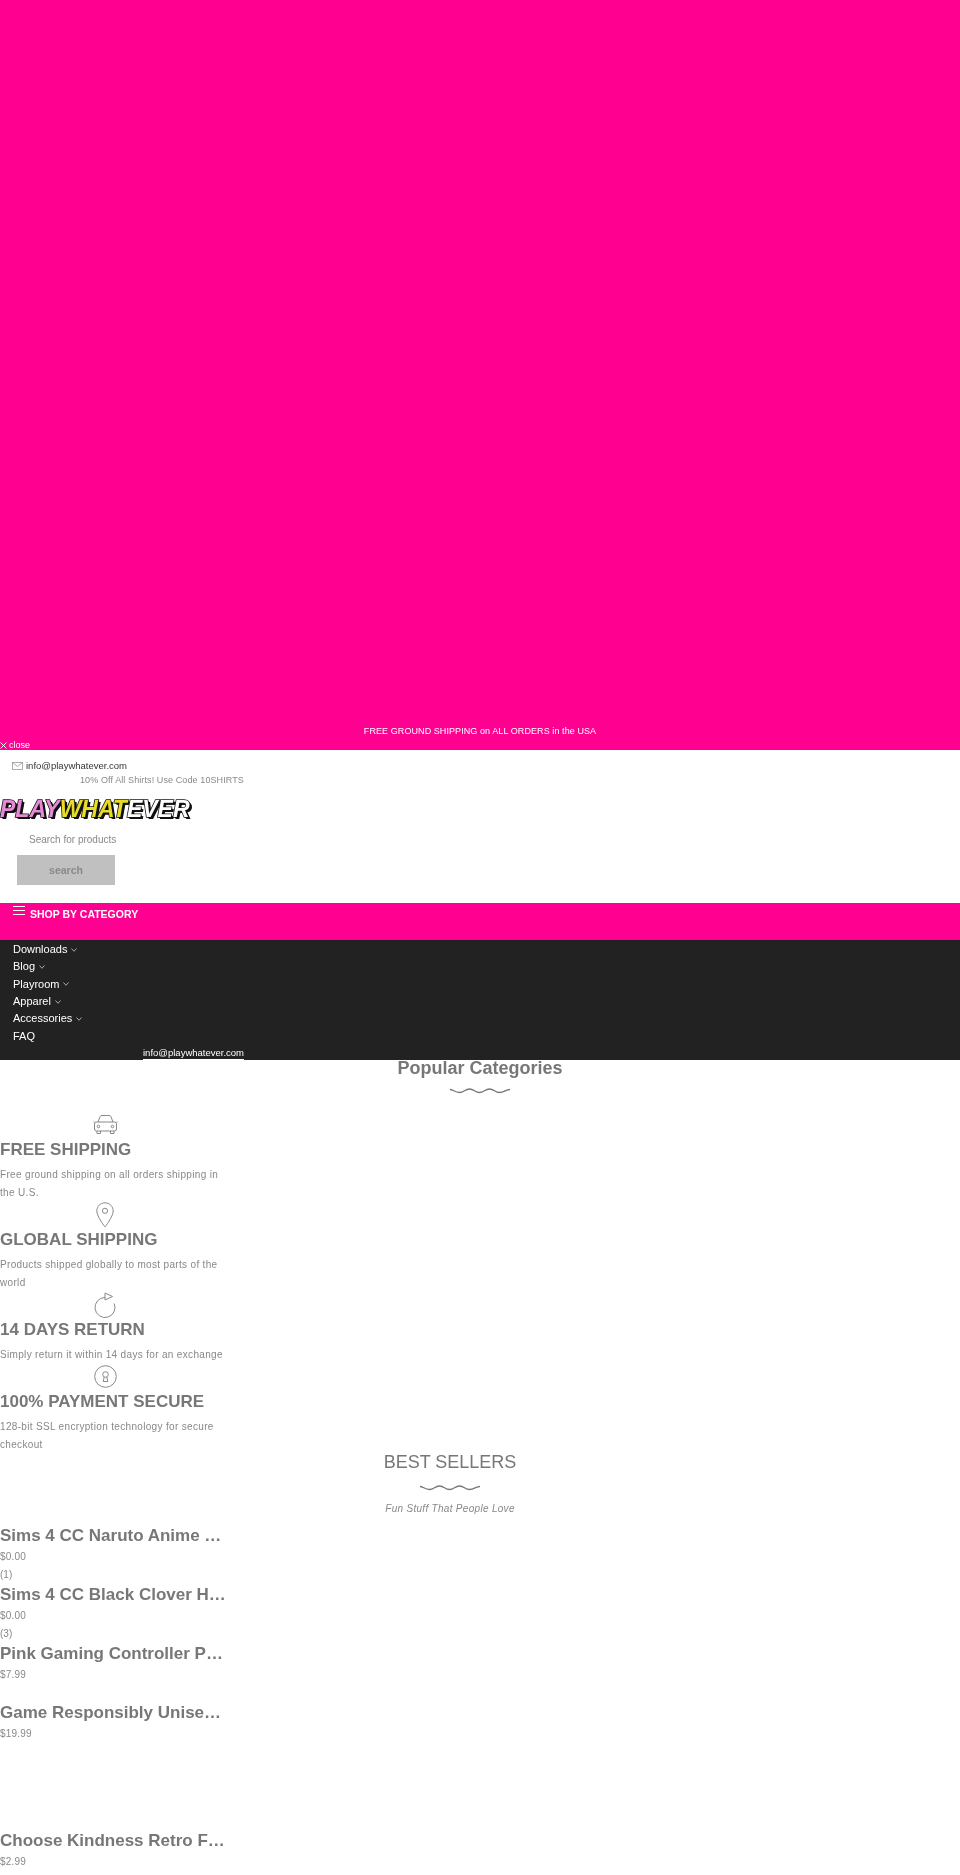  Describe the element at coordinates (76, 913) in the screenshot. I see `shop-by-category-button: SHOP BY CATEGORY` at that location.